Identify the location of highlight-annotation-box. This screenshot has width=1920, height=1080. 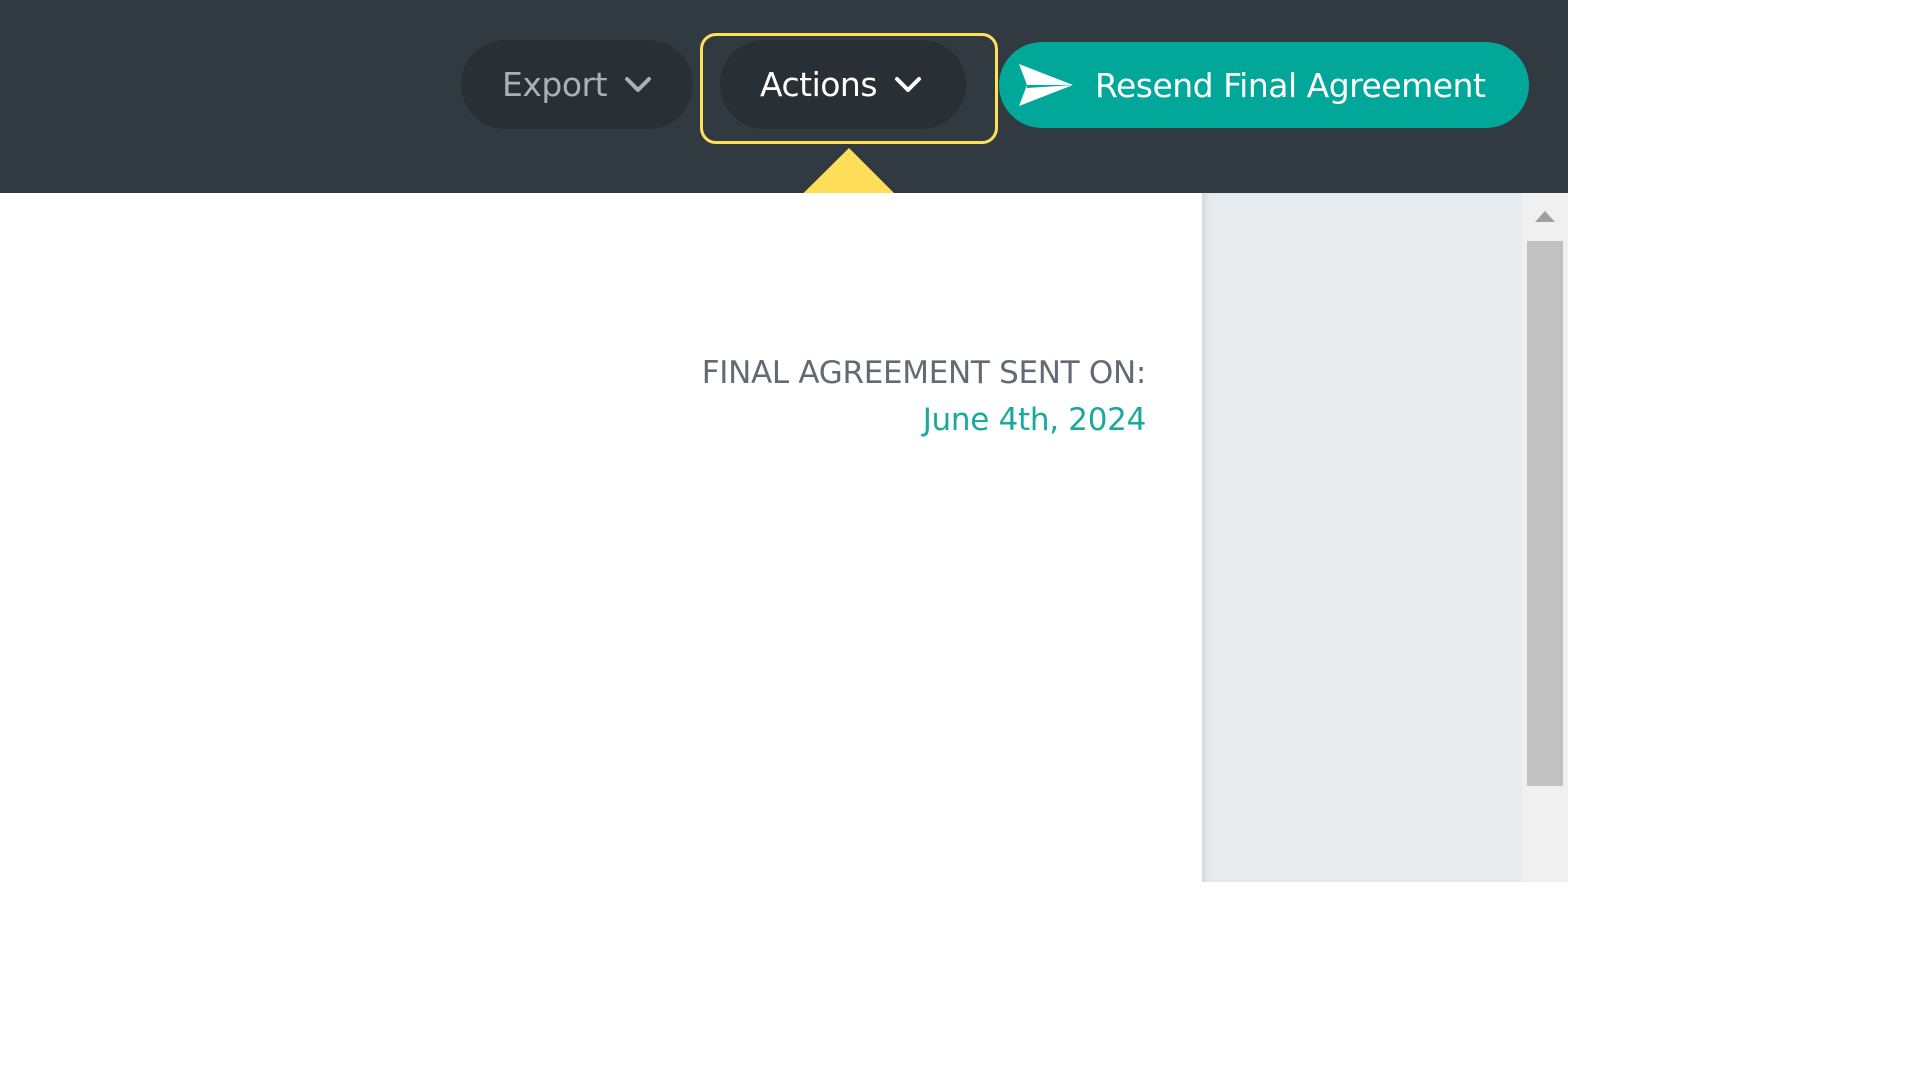
(849, 88).